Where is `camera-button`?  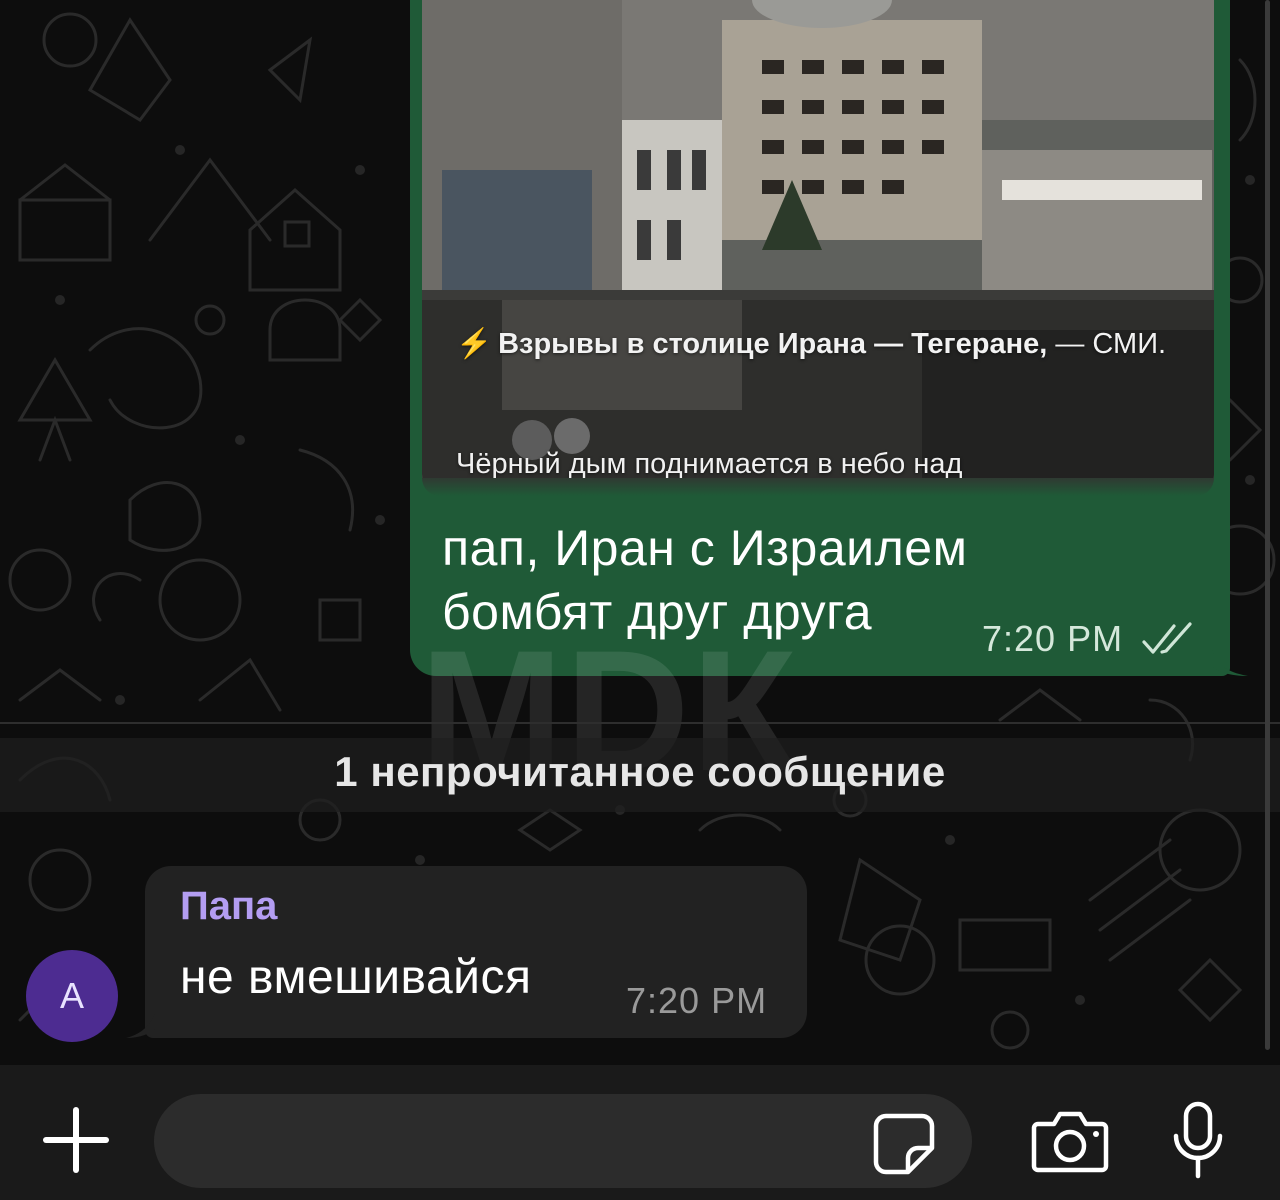
camera-button is located at coordinates (1070, 1141).